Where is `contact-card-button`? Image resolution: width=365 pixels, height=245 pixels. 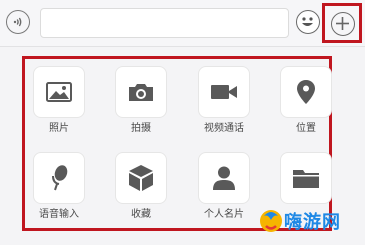
contact-card-button is located at coordinates (224, 178).